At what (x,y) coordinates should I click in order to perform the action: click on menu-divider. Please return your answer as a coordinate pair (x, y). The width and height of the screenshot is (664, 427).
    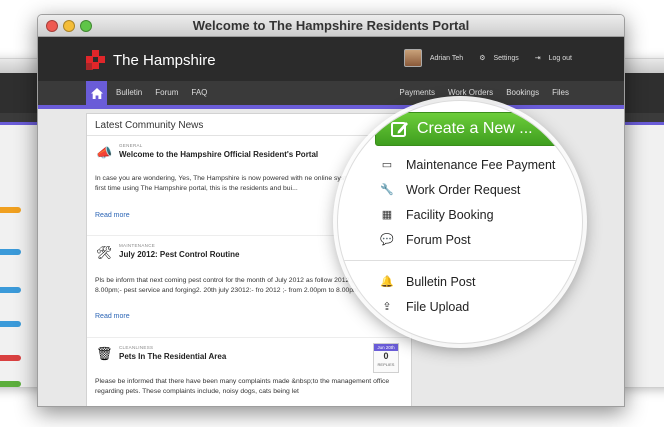
    Looking at the image, I should click on (460, 260).